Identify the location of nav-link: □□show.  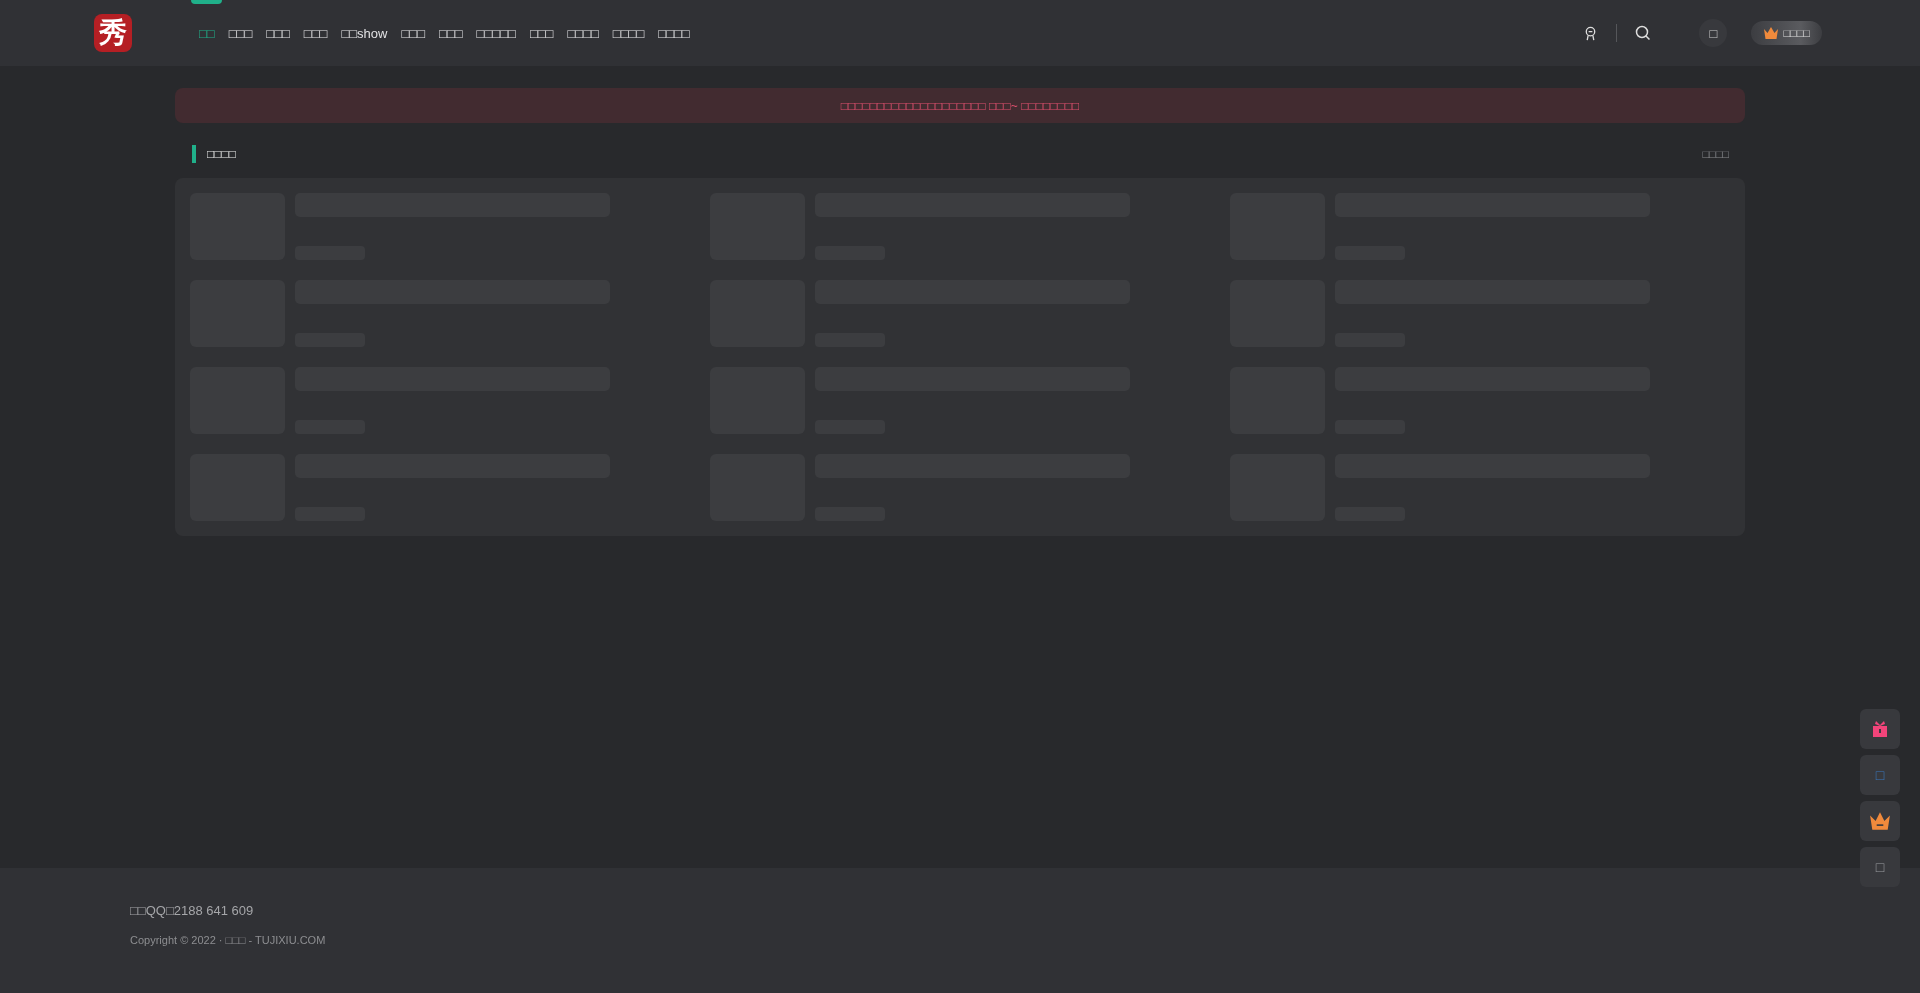
(364, 33).